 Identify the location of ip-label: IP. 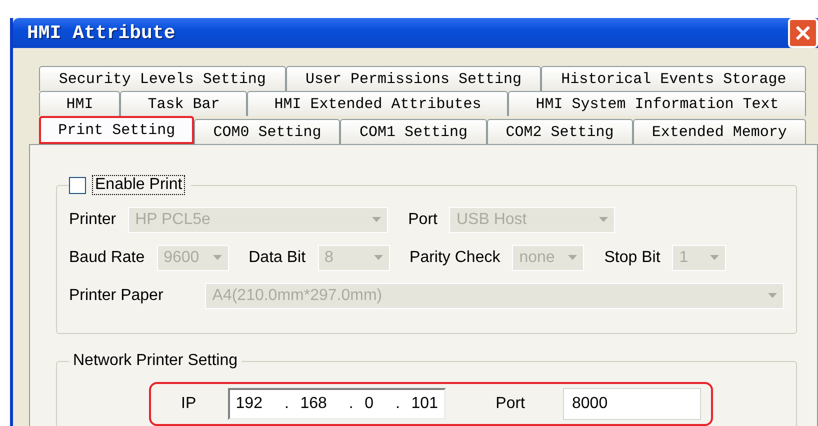
(188, 404).